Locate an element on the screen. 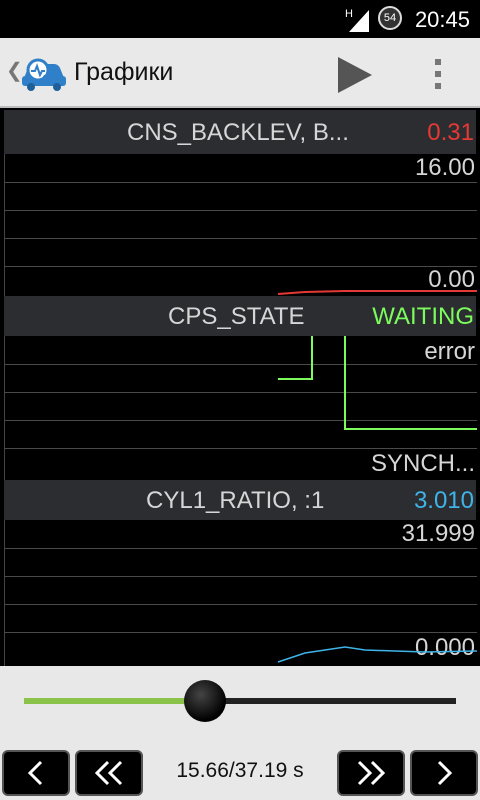 The width and height of the screenshot is (480, 800). panel-header: CYL1_RATIO, :1 3.010 is located at coordinates (240, 500).